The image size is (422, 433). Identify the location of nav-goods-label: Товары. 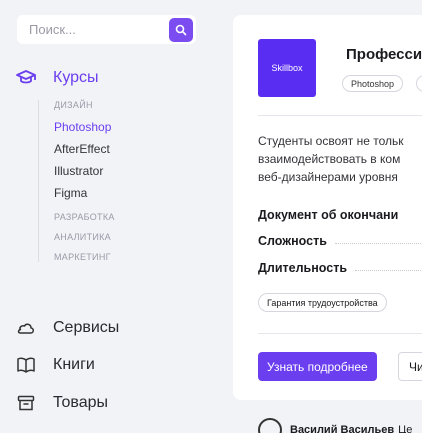
(81, 402).